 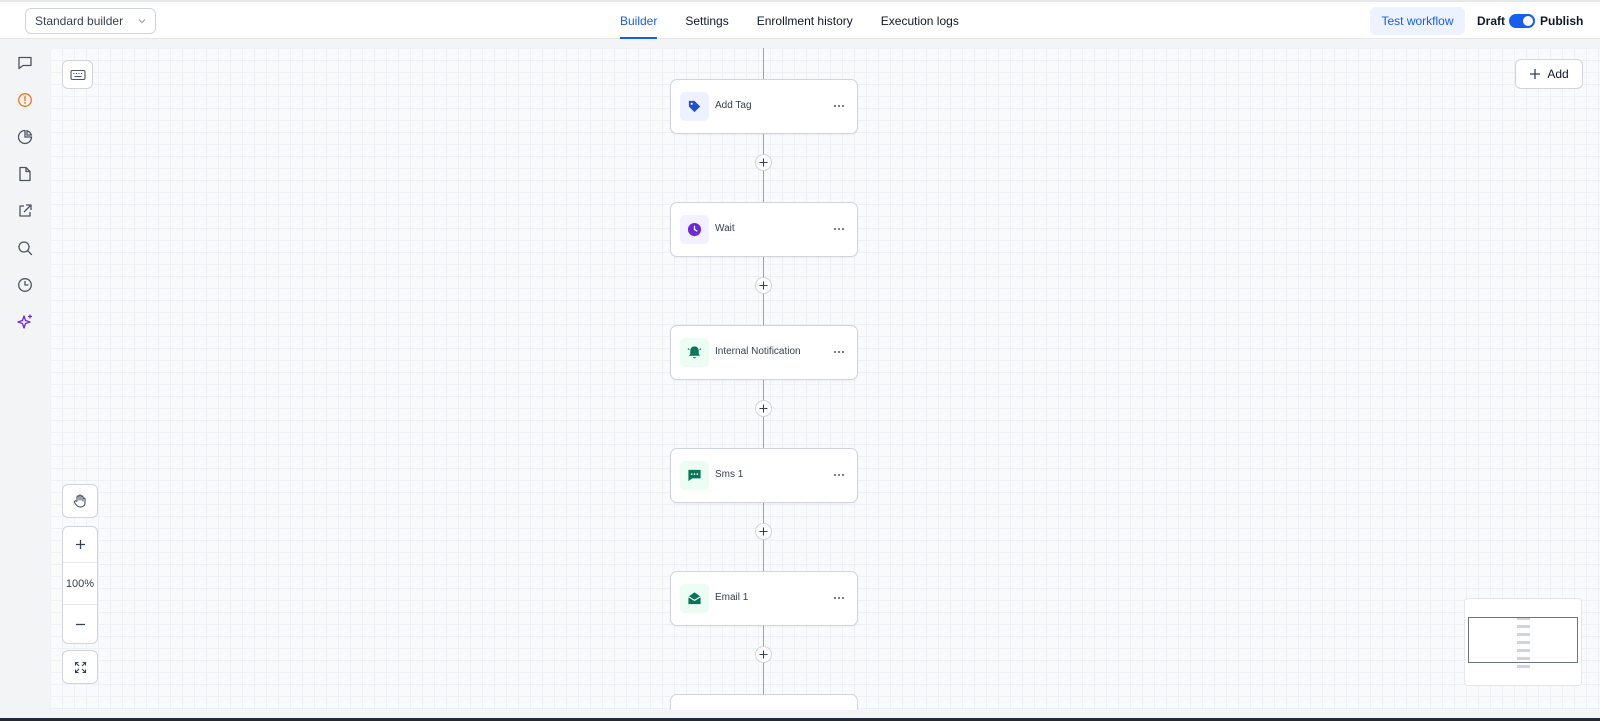 What do you see at coordinates (764, 598) in the screenshot?
I see `workflow-node-email-1: Email 1` at bounding box center [764, 598].